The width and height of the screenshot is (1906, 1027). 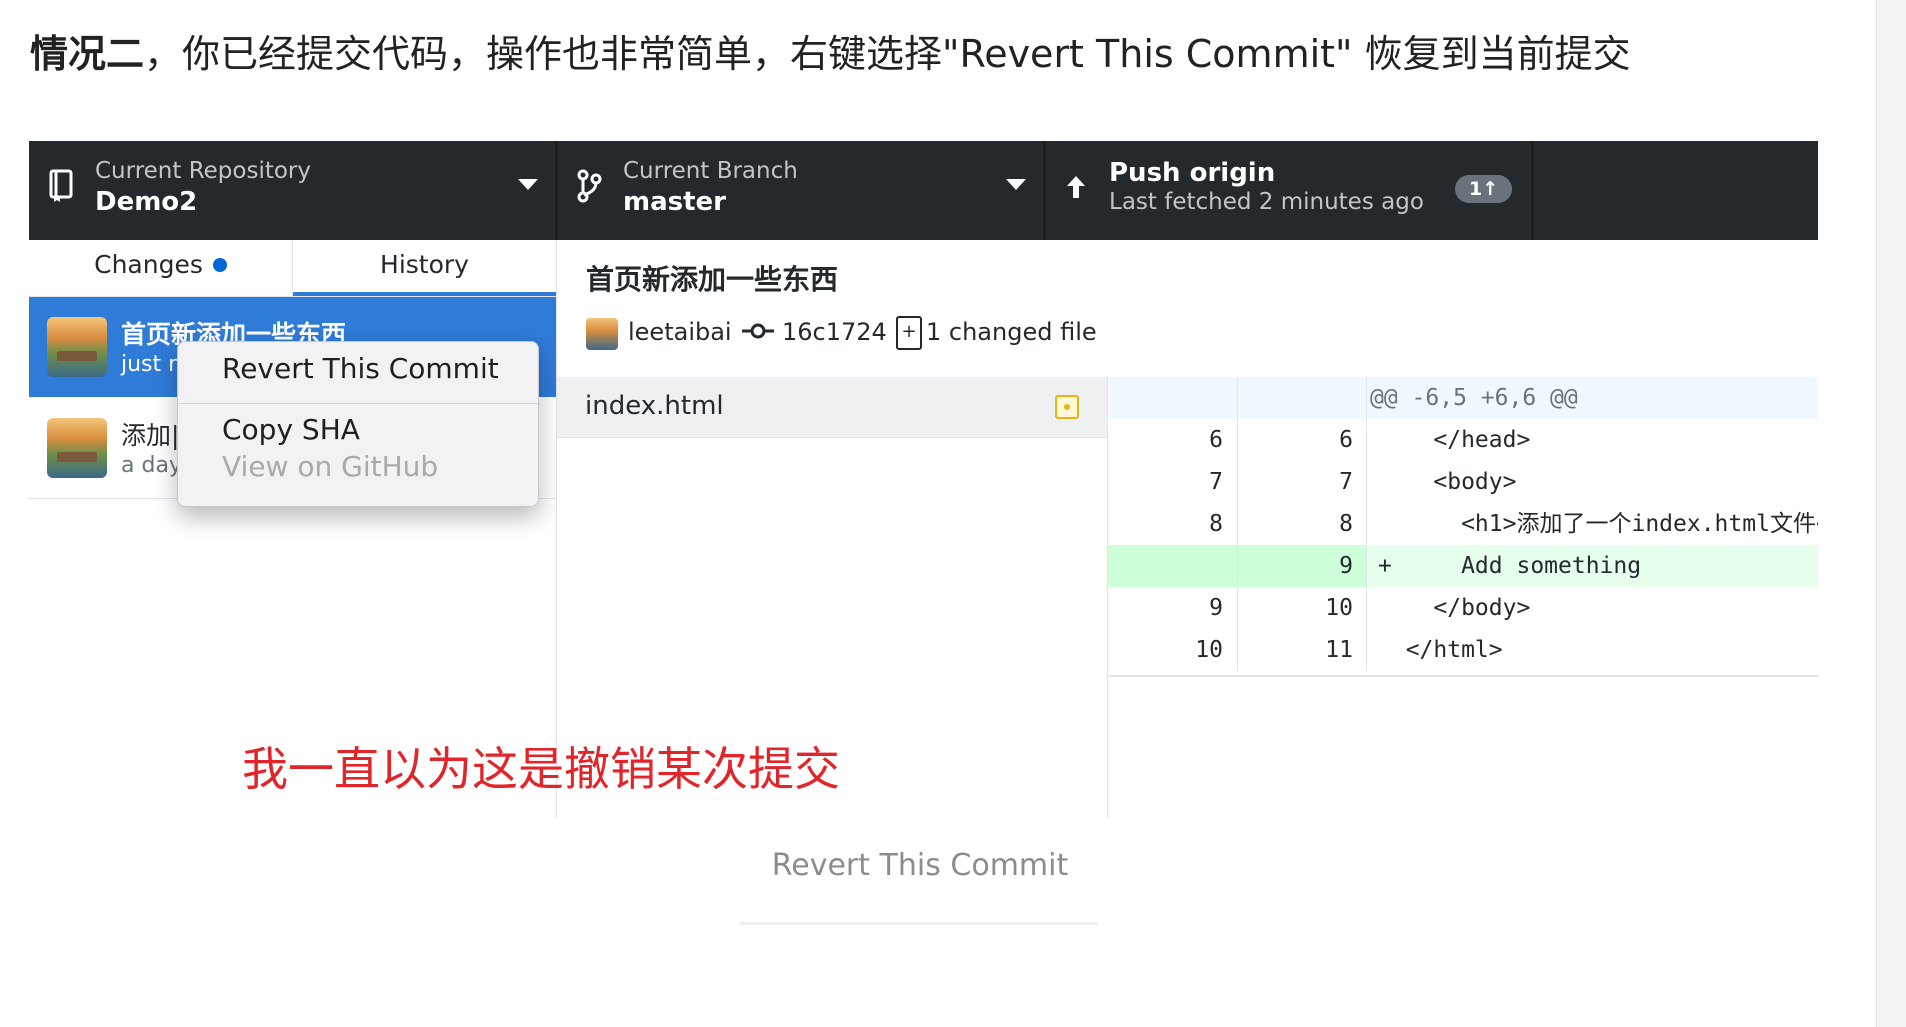 I want to click on diff-code: </head>, so click(x=1454, y=440).